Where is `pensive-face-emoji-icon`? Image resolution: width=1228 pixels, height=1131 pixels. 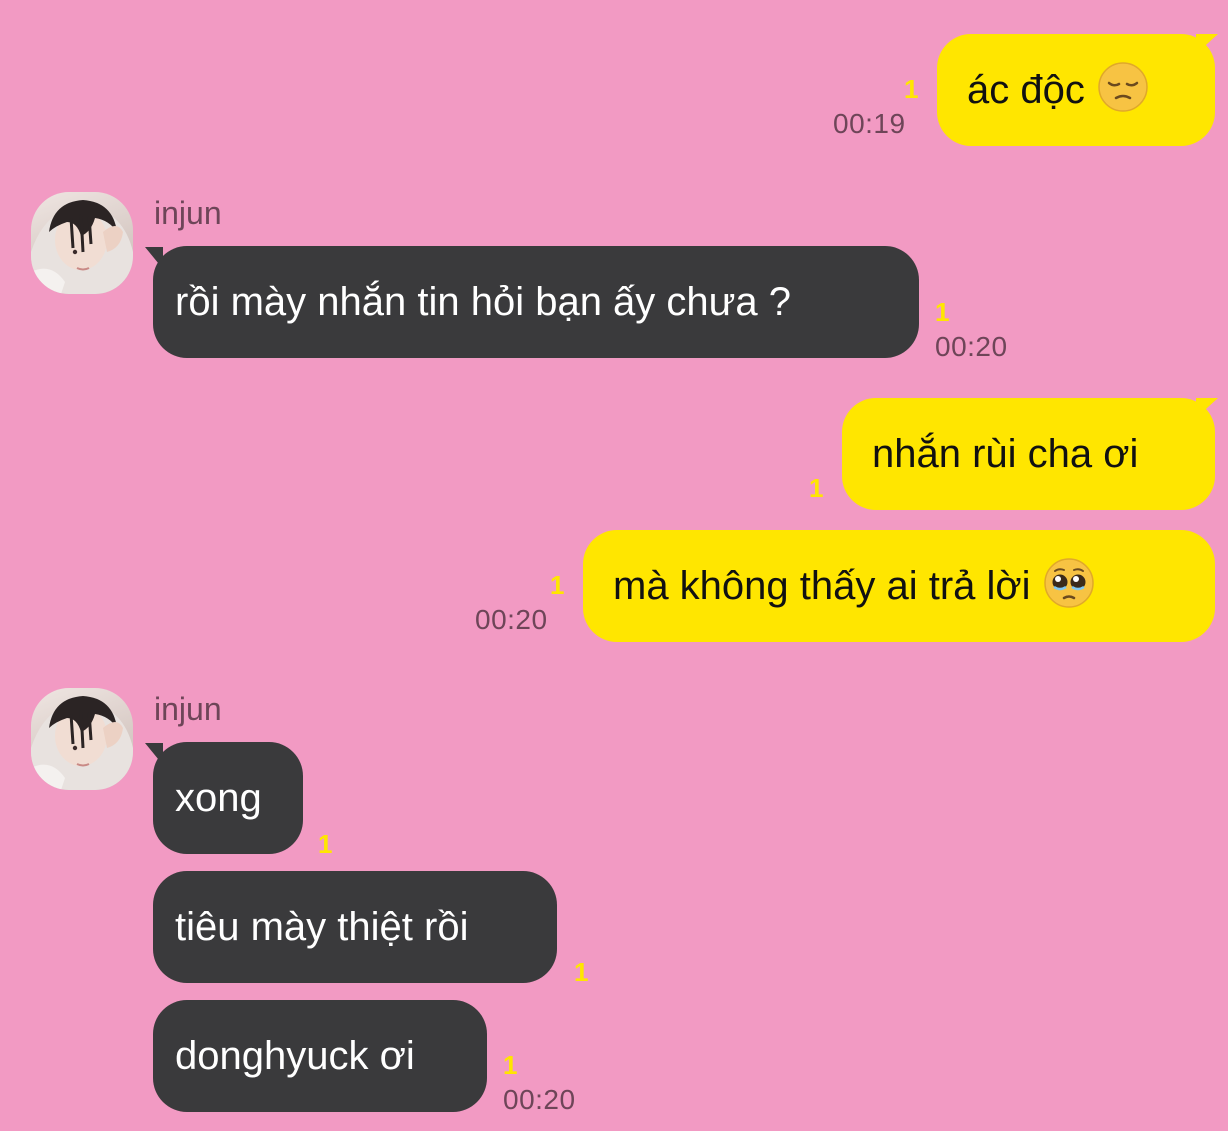
pensive-face-emoji-icon is located at coordinates (1123, 78).